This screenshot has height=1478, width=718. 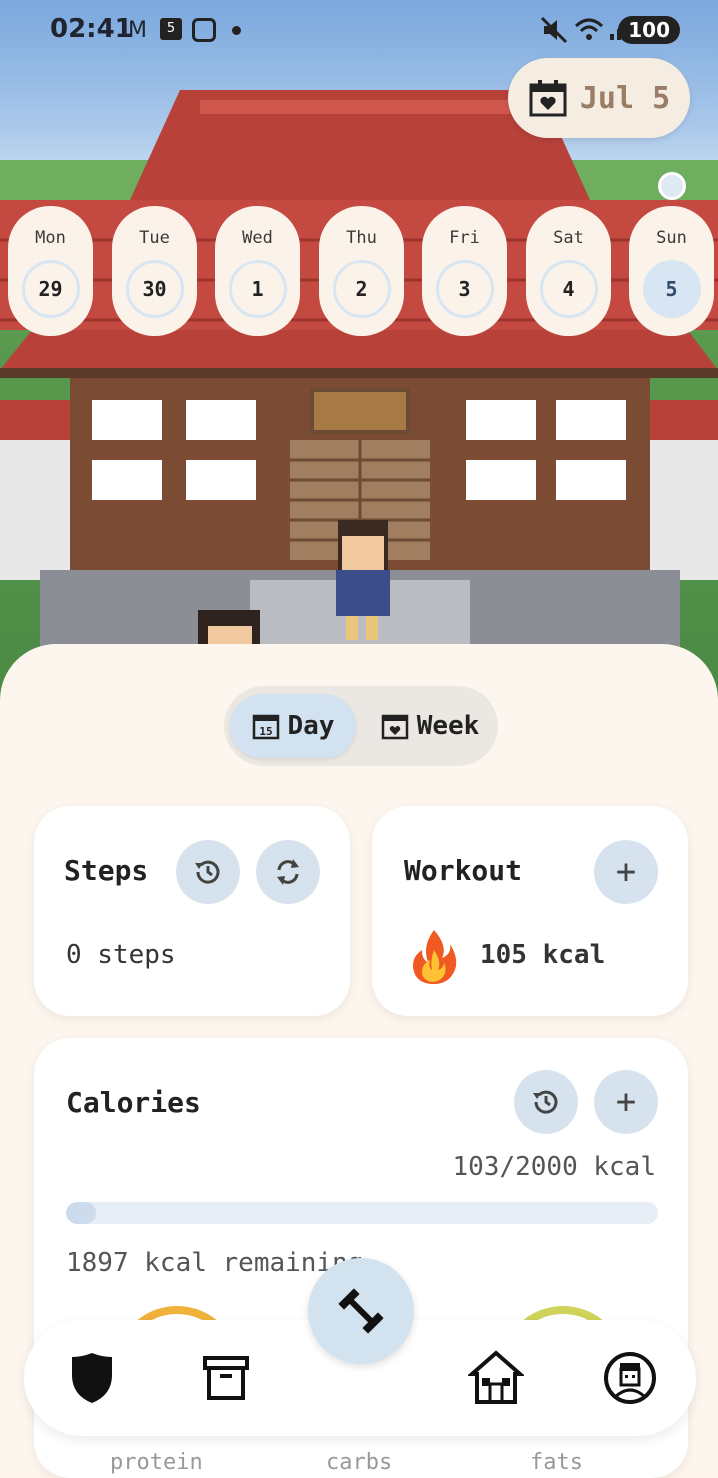 I want to click on calories-history-button, so click(x=546, y=1102).